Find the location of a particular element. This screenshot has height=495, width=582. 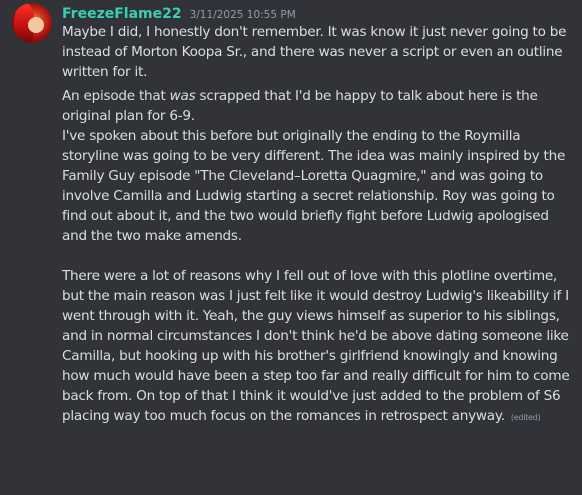

paragraph-text: An episode that is located at coordinates (116, 96).